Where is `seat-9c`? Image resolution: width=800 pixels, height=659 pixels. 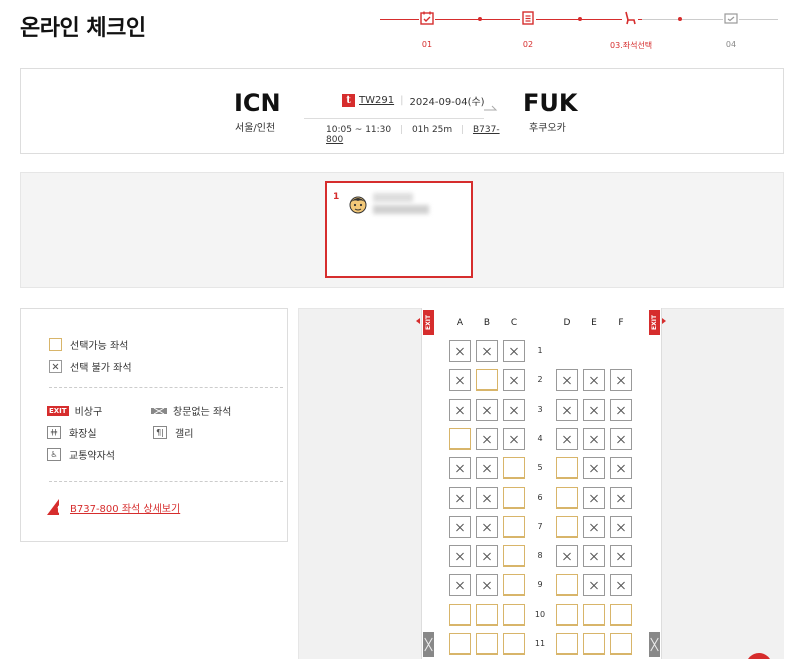
seat-9c is located at coordinates (514, 585).